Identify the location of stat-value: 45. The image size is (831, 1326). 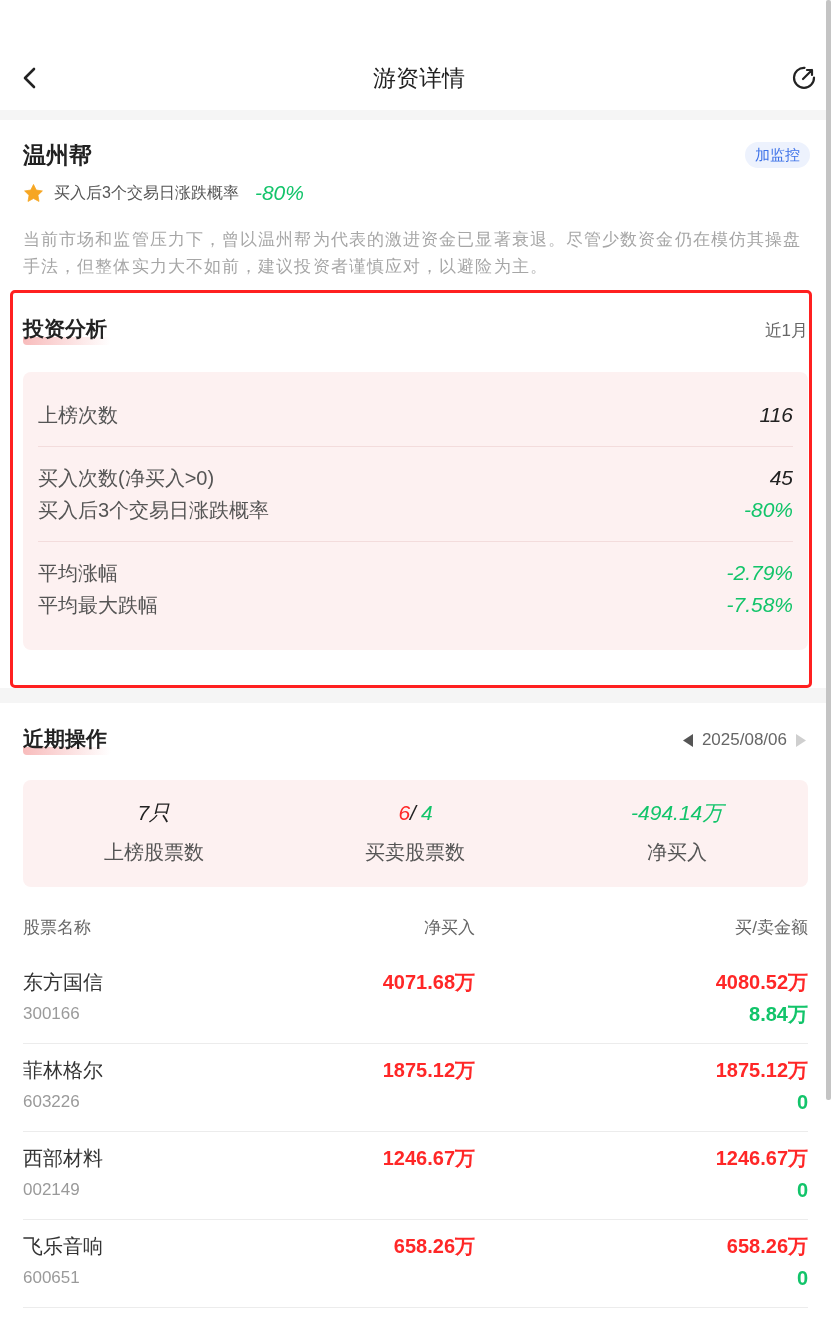
(781, 478).